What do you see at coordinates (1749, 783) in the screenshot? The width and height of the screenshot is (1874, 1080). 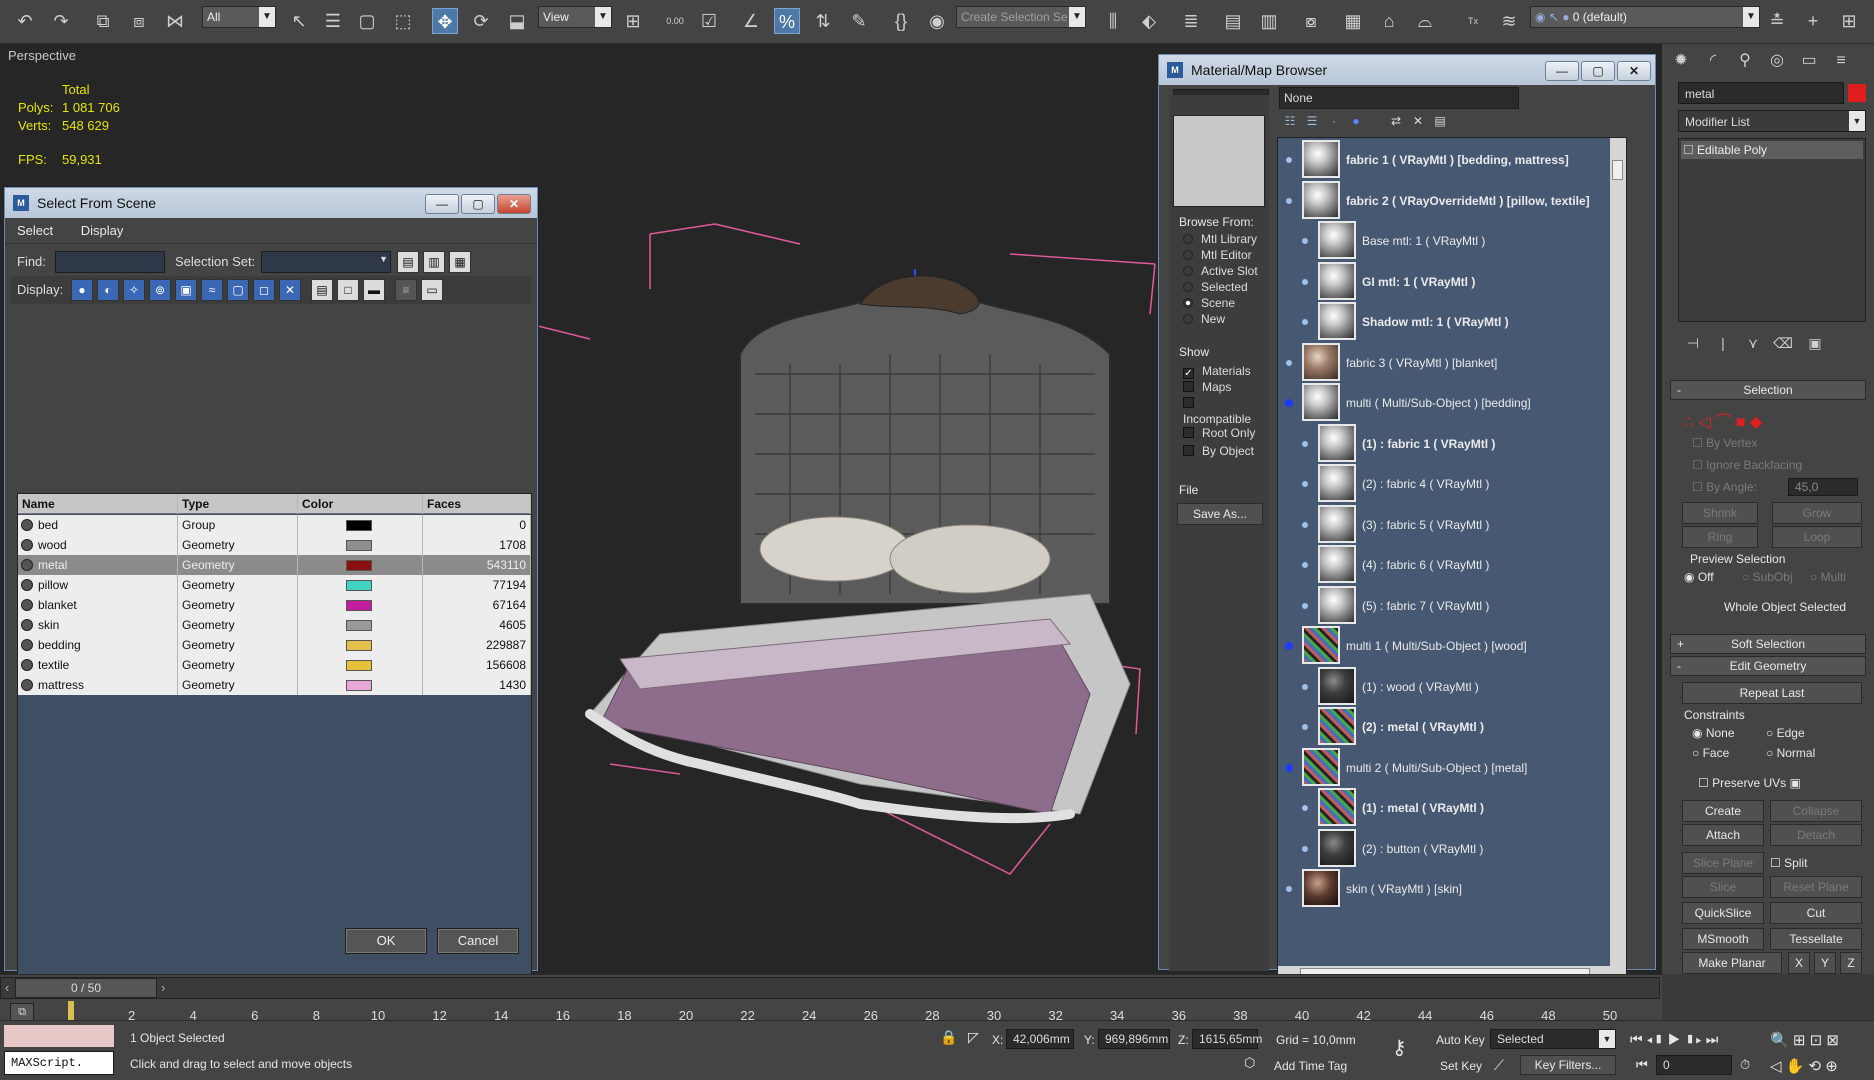 I see `preserve-uvs-checkbox: ☐ Preserve UVs ▣` at bounding box center [1749, 783].